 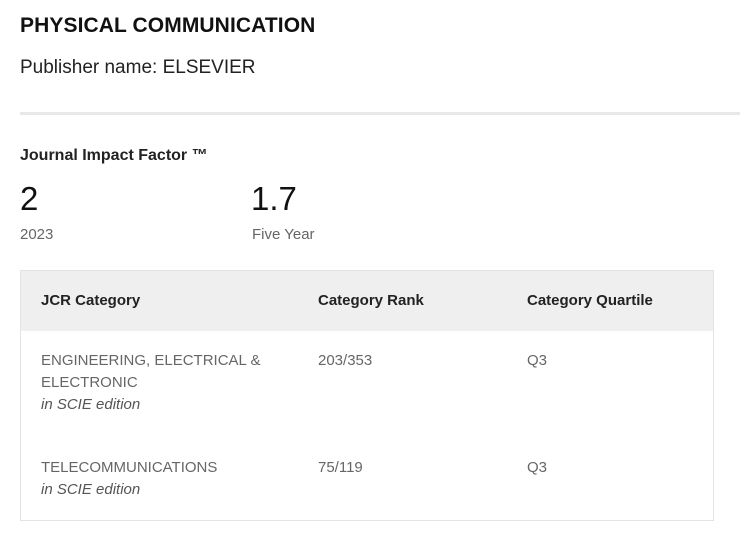 I want to click on category-rank: 203/353, so click(x=345, y=360).